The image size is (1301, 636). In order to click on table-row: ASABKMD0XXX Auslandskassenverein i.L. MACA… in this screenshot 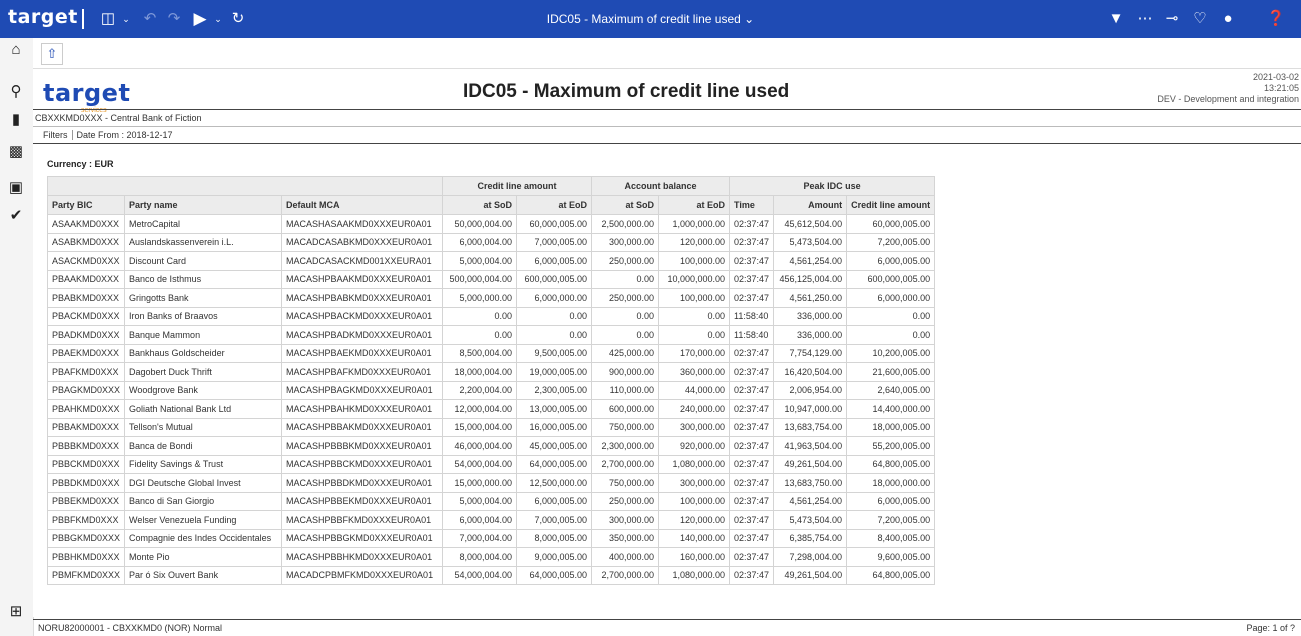, I will do `click(491, 242)`.